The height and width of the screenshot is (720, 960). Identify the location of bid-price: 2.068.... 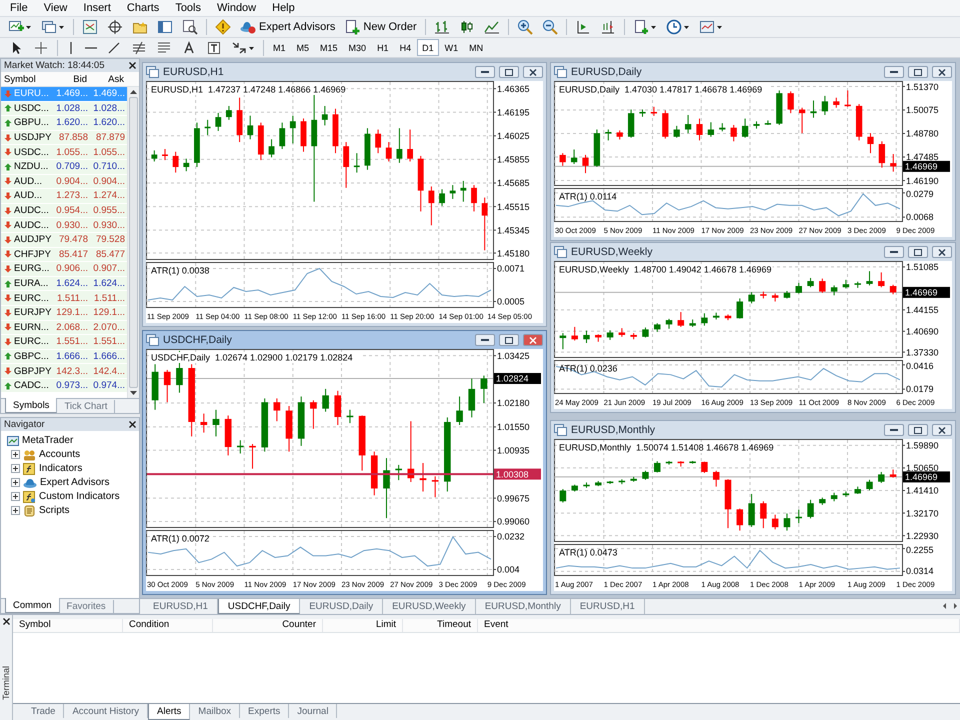
(72, 327).